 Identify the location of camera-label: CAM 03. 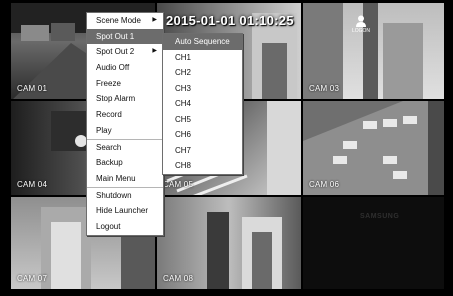
(324, 88).